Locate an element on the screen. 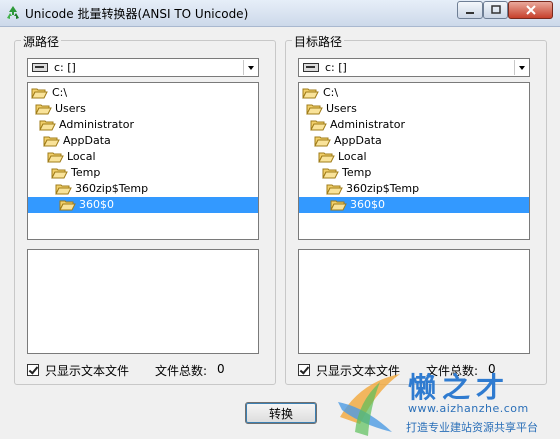 This screenshot has height=439, width=560. watermark-slogan: 打造专业建站资源共享平台 is located at coordinates (472, 427).